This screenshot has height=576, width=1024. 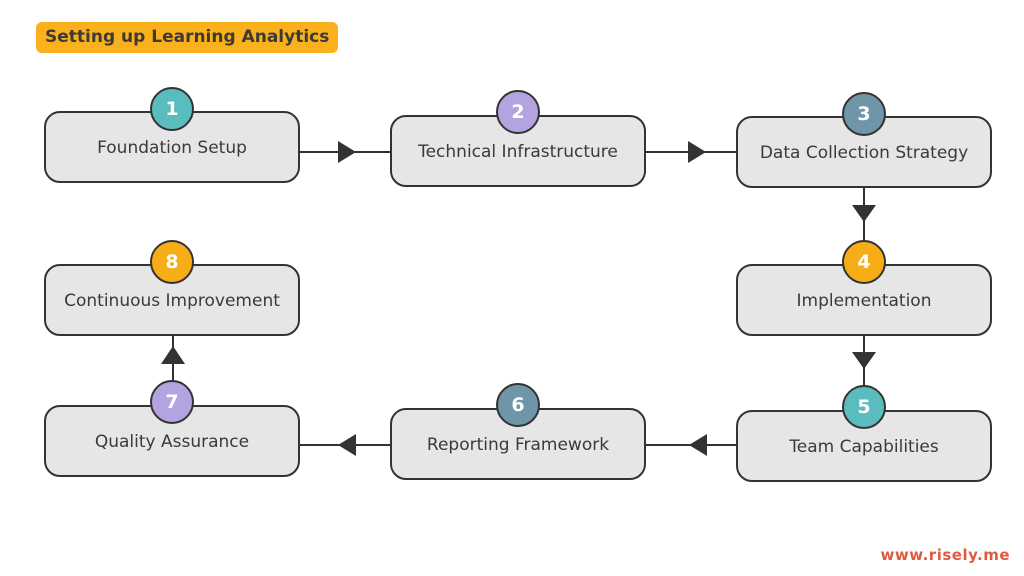 What do you see at coordinates (172, 442) in the screenshot?
I see `step-label: Quality Assurance` at bounding box center [172, 442].